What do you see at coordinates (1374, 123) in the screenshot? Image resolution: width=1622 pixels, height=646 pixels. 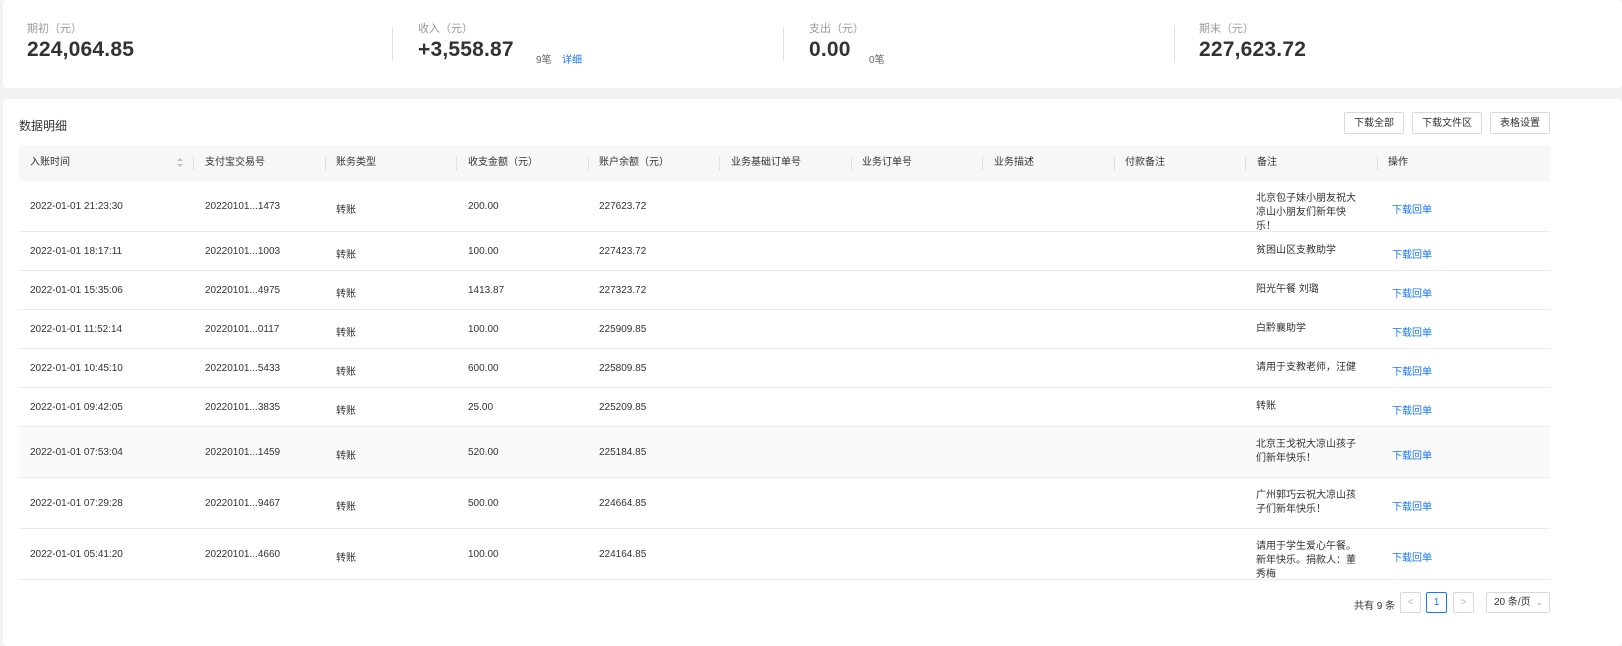 I see `download-all-button: 下载全部` at bounding box center [1374, 123].